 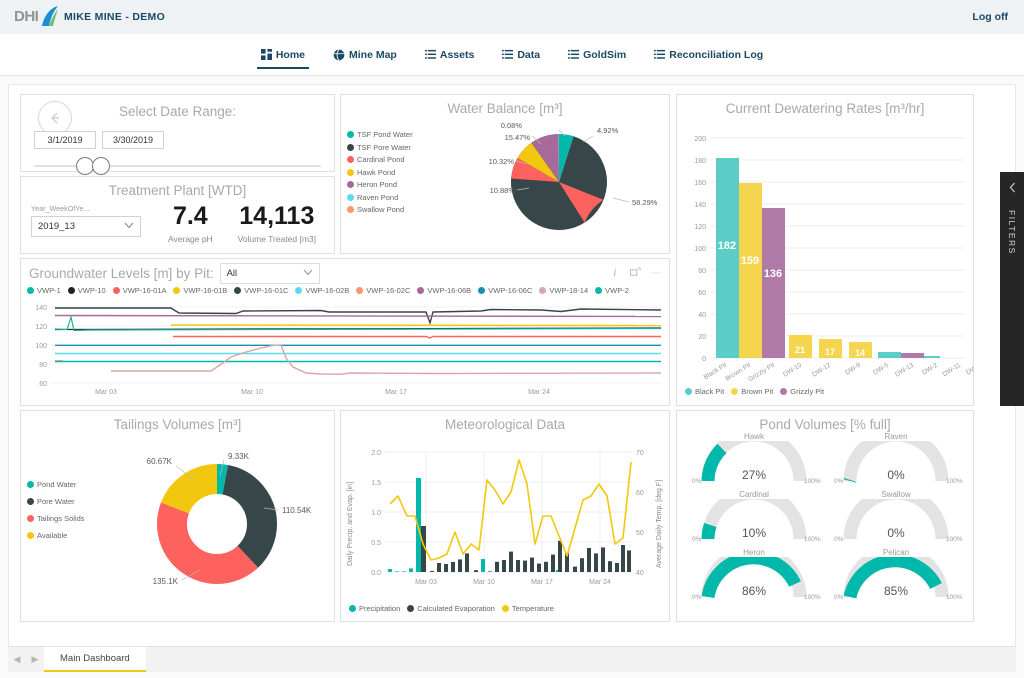 I want to click on legend-item: Raven Pond, so click(x=392, y=197).